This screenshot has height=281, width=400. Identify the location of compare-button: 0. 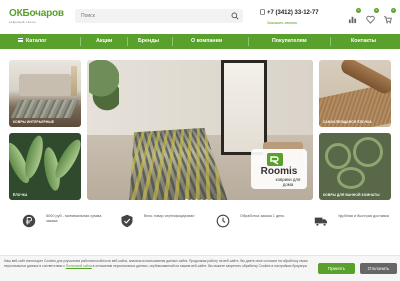
(354, 16).